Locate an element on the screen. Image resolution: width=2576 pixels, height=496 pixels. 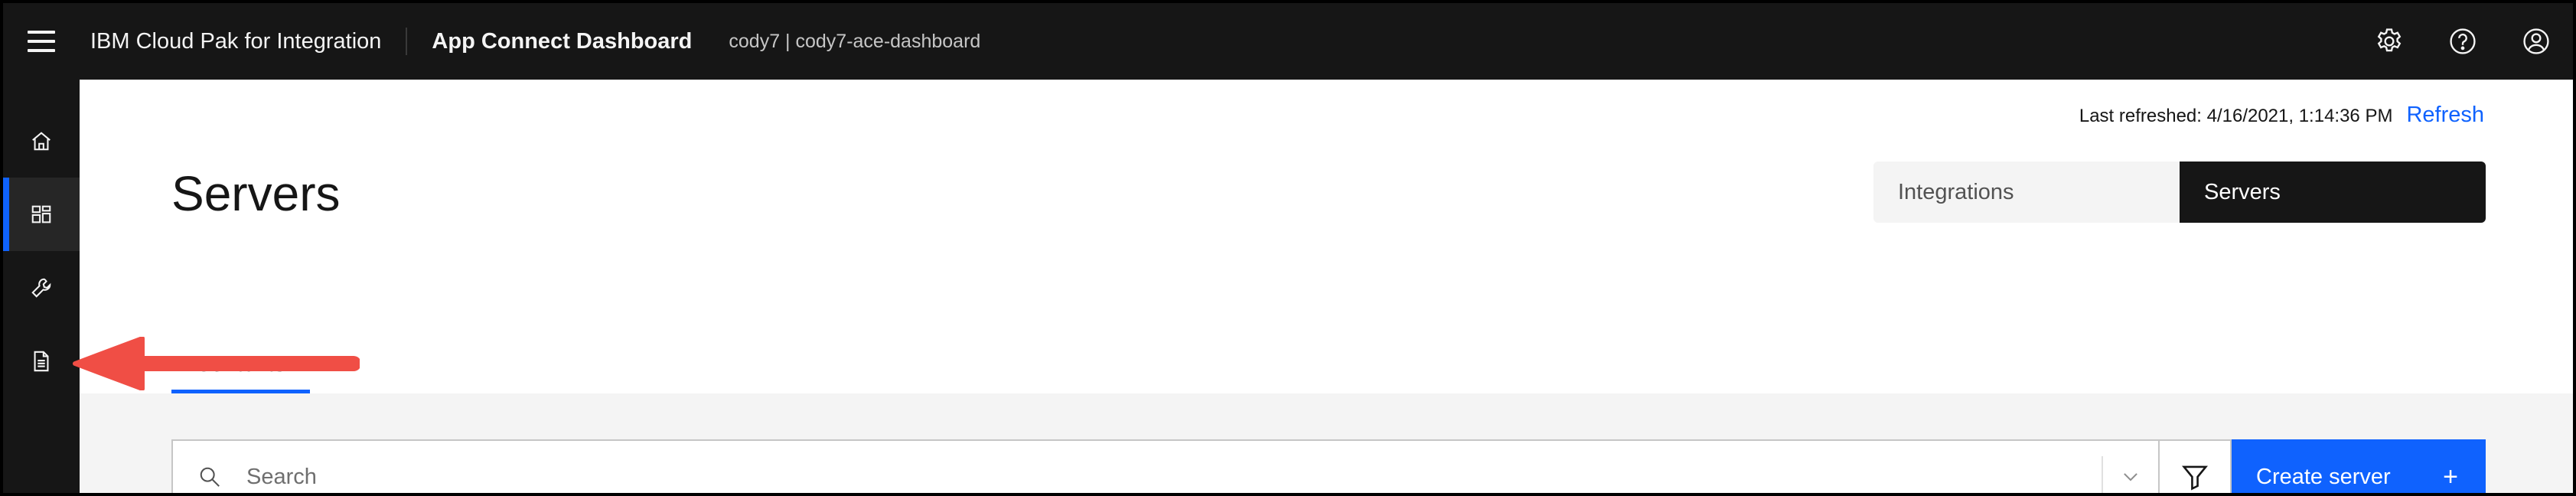
header-actions is located at coordinates (2463, 41).